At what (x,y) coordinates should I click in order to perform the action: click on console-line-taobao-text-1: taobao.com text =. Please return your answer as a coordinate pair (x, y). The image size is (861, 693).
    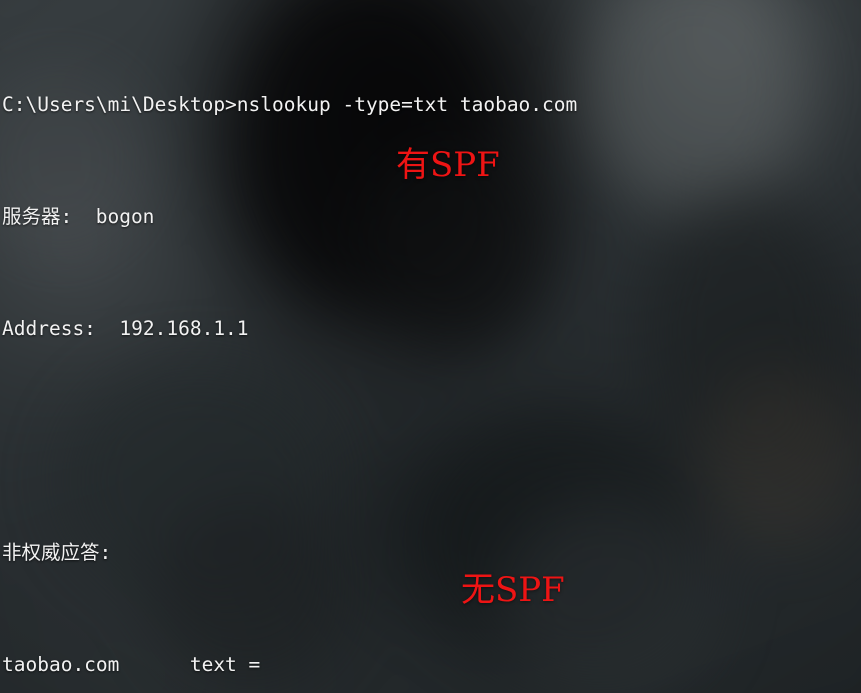
    Looking at the image, I should click on (131, 664).